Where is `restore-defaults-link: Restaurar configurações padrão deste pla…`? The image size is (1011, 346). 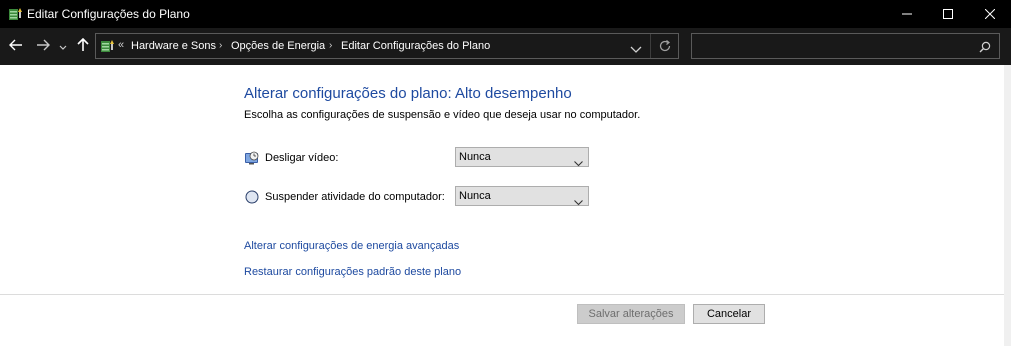 restore-defaults-link: Restaurar configurações padrão deste pla… is located at coordinates (352, 272).